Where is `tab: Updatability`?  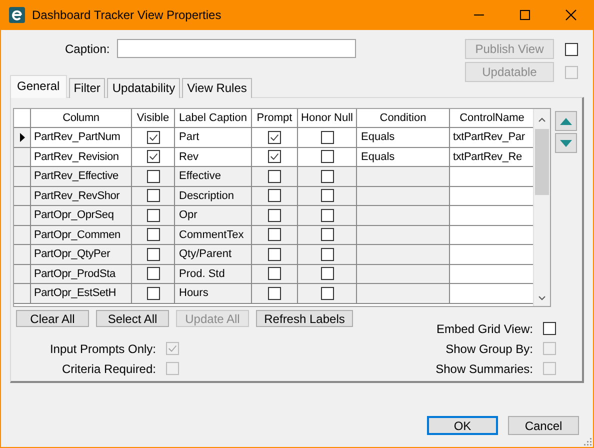
tab: Updatability is located at coordinates (143, 88).